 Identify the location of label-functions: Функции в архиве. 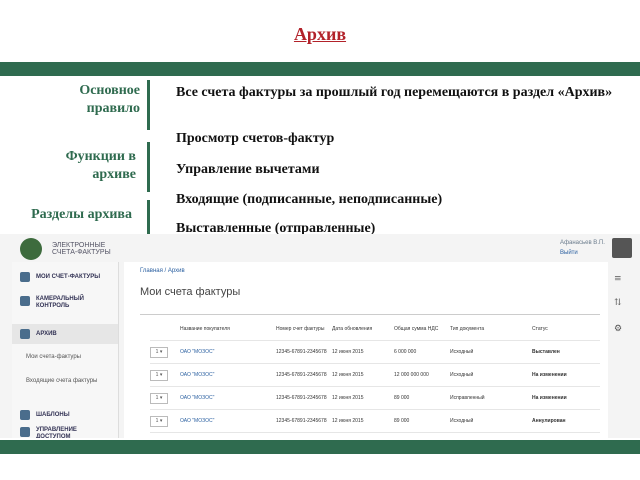
(100, 165).